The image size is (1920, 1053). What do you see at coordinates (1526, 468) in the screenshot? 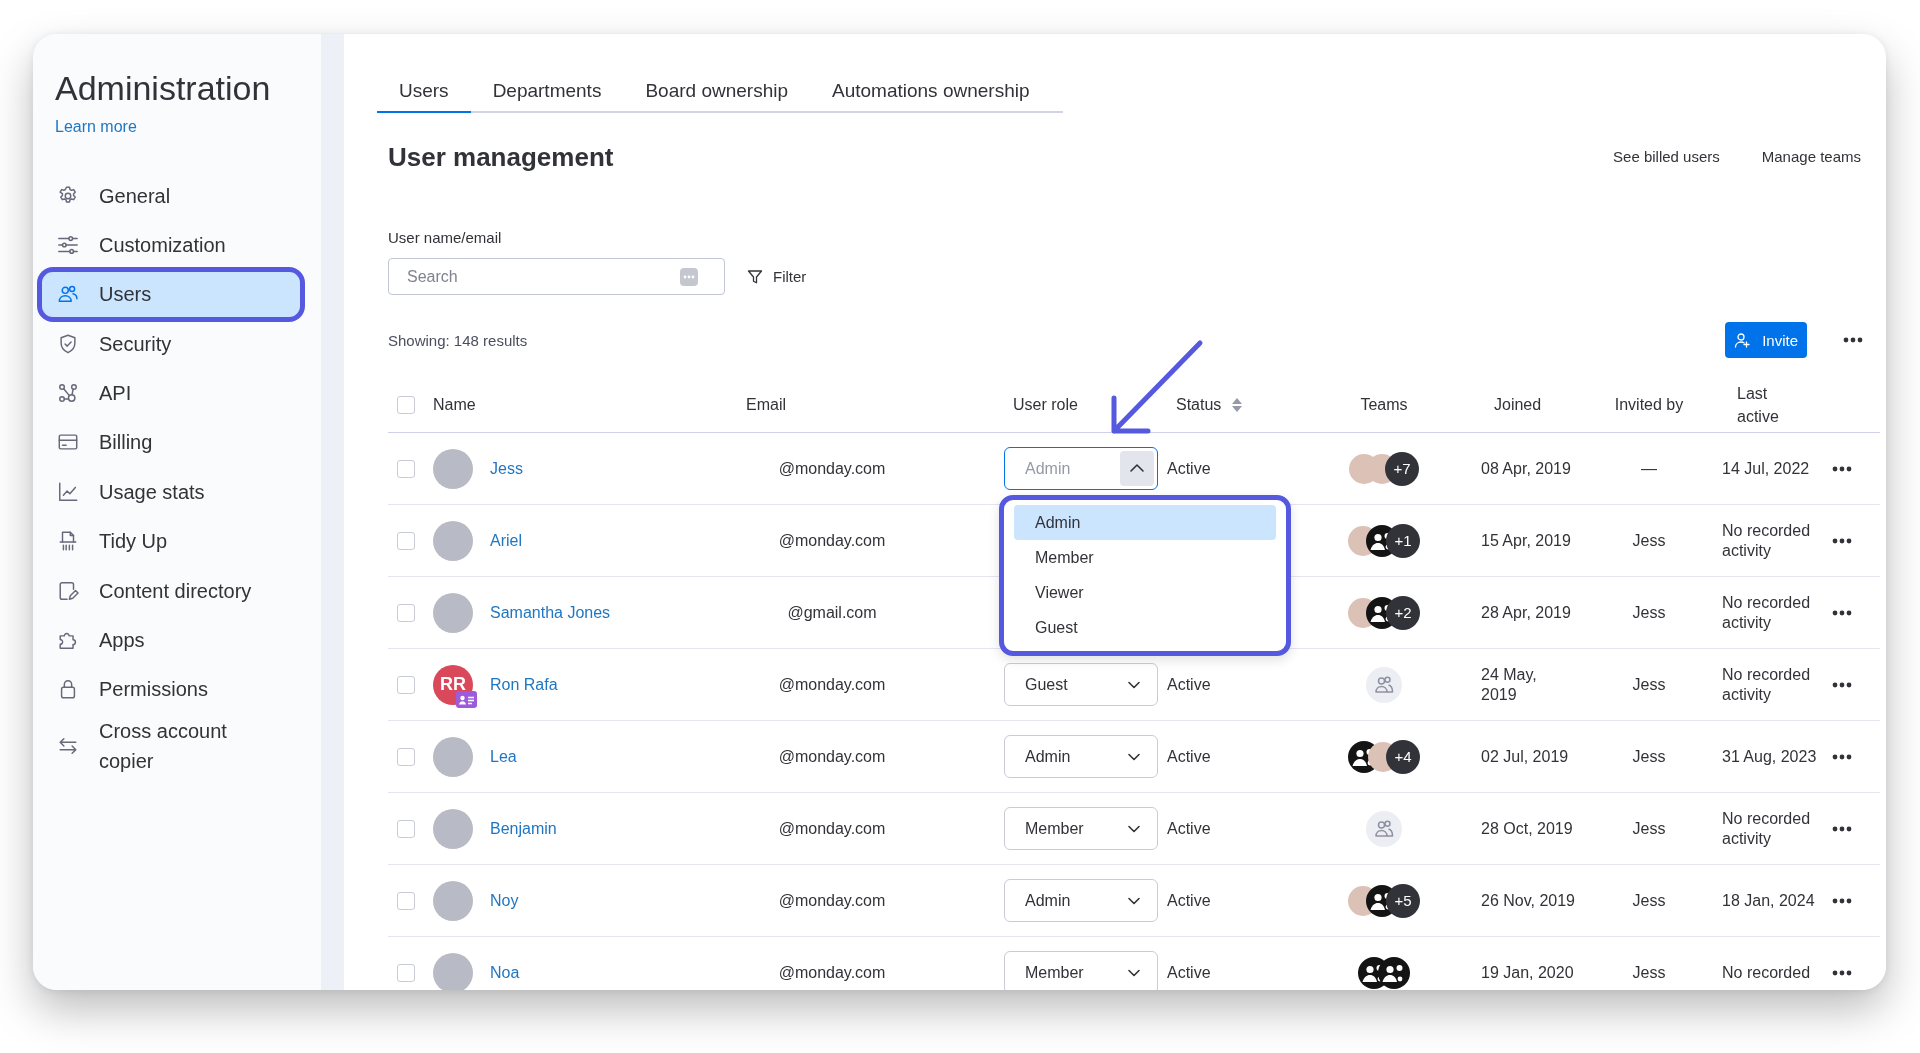
I see `joined-date: 08 Apr, 2019` at bounding box center [1526, 468].